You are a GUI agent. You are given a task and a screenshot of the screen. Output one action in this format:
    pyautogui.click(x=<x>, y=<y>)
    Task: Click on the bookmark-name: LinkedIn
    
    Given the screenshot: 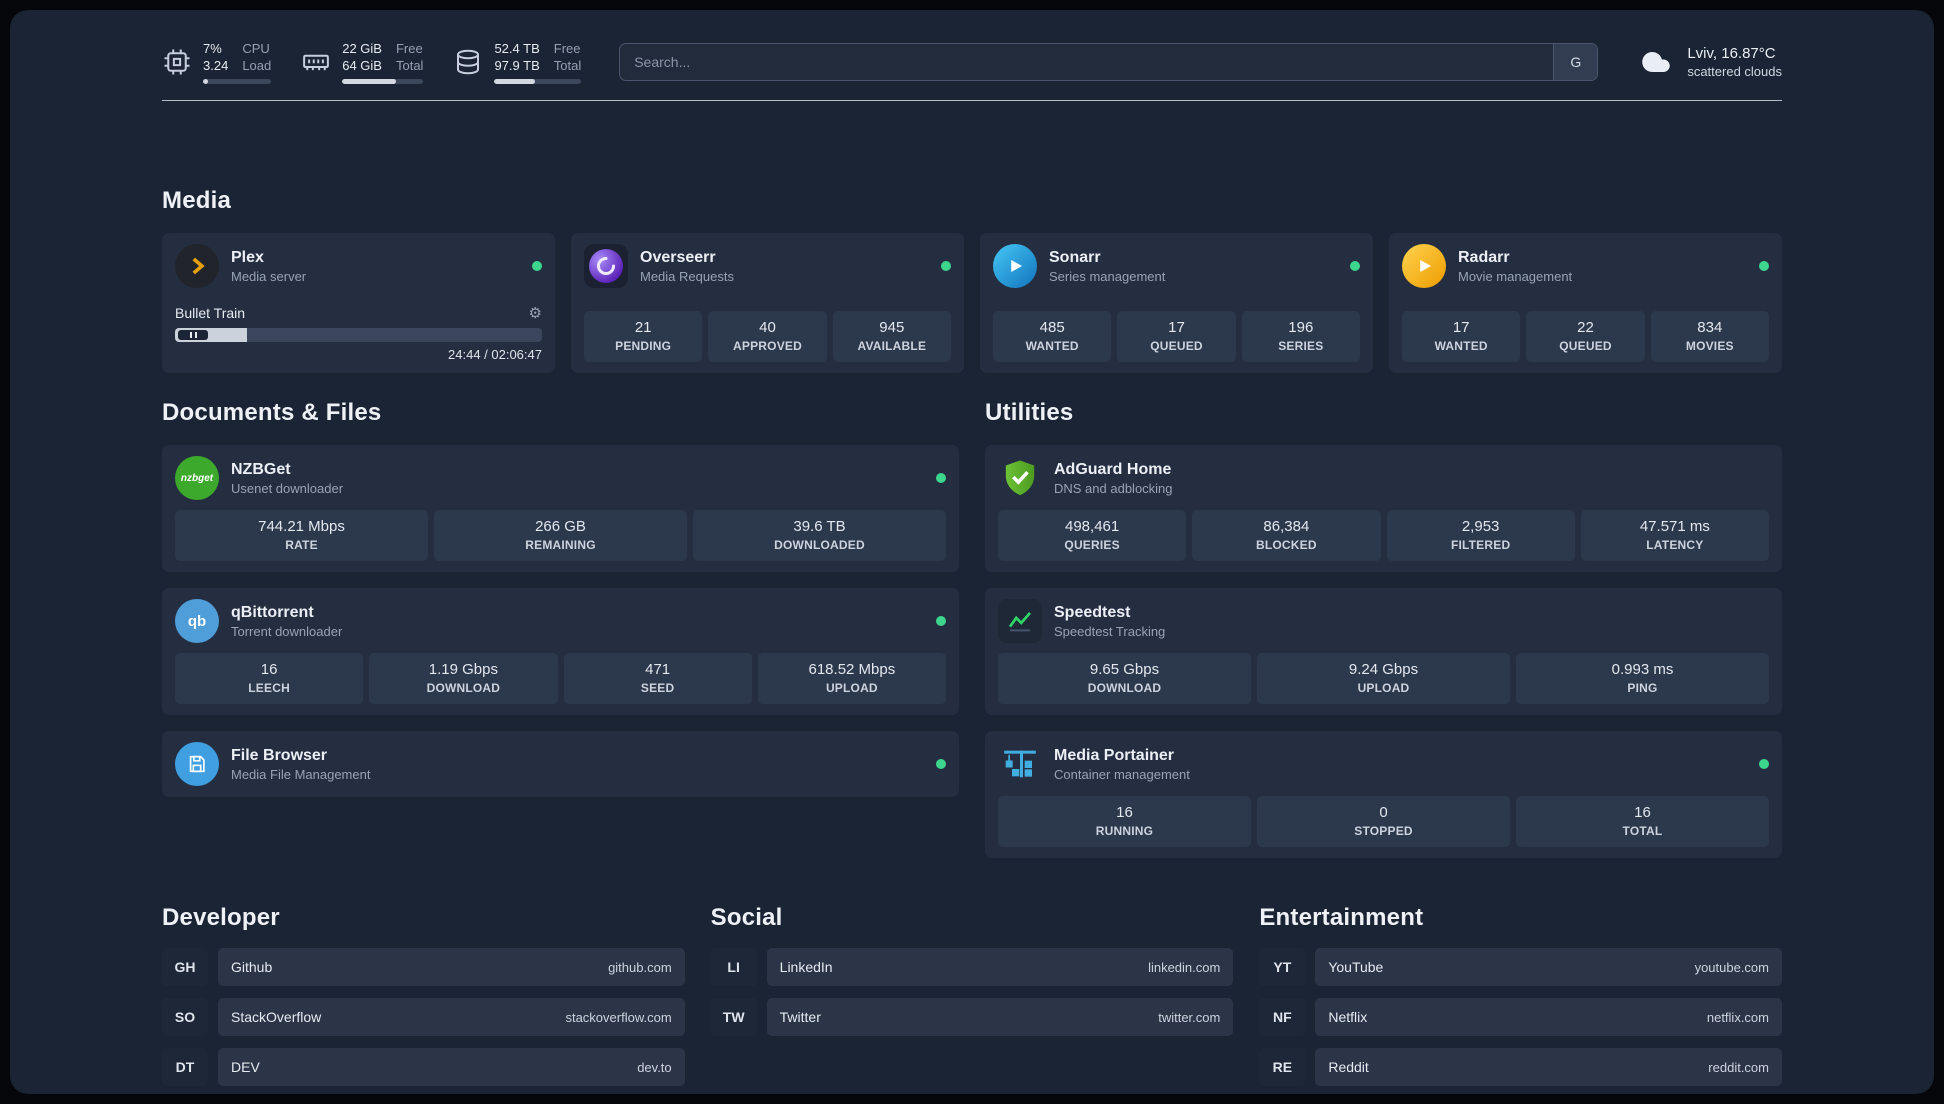 What is the action you would take?
    pyautogui.click(x=806, y=967)
    